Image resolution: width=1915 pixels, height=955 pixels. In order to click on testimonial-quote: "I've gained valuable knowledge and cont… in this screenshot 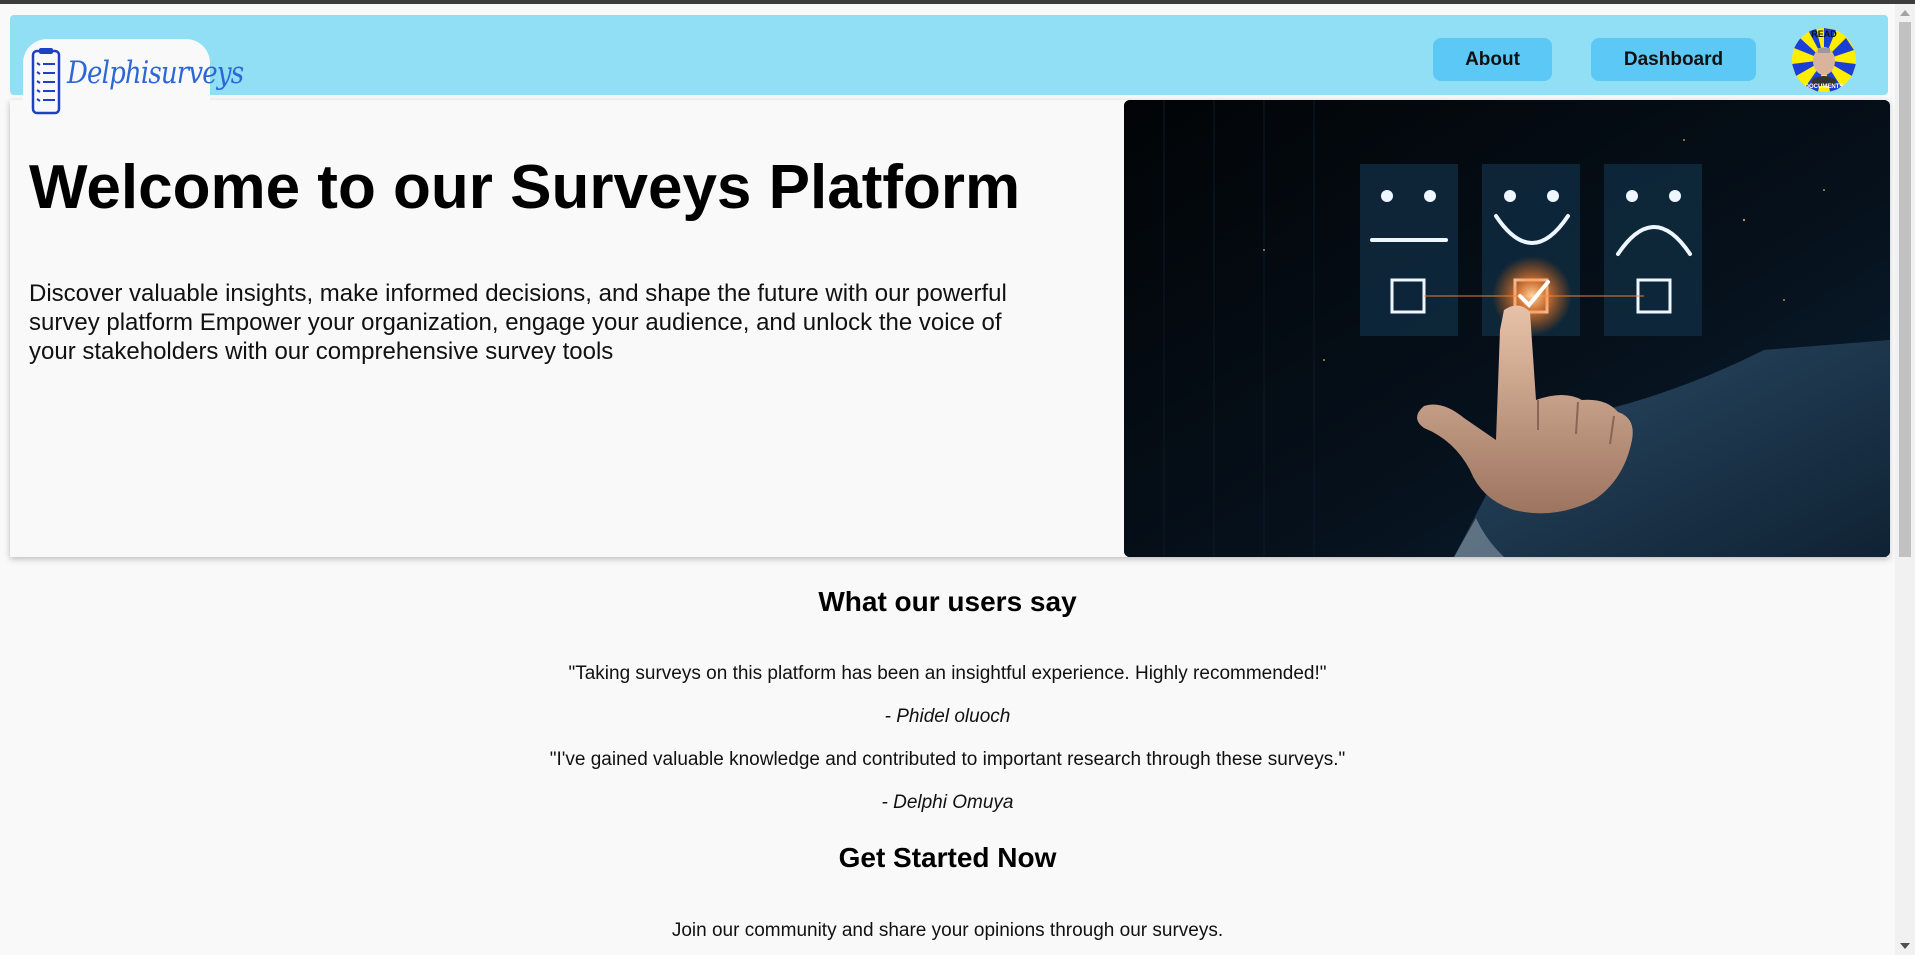, I will do `click(947, 759)`.